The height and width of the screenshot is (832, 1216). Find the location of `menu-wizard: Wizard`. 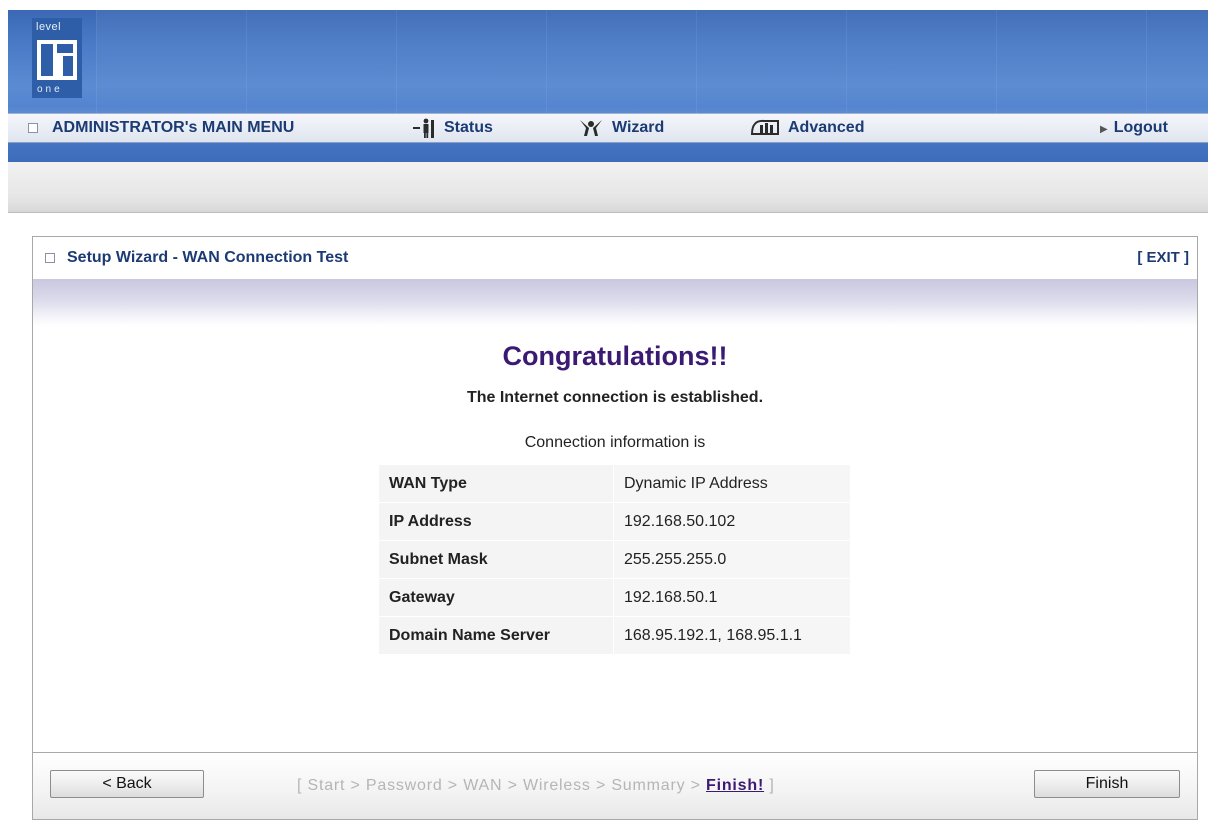

menu-wizard: Wizard is located at coordinates (621, 128).